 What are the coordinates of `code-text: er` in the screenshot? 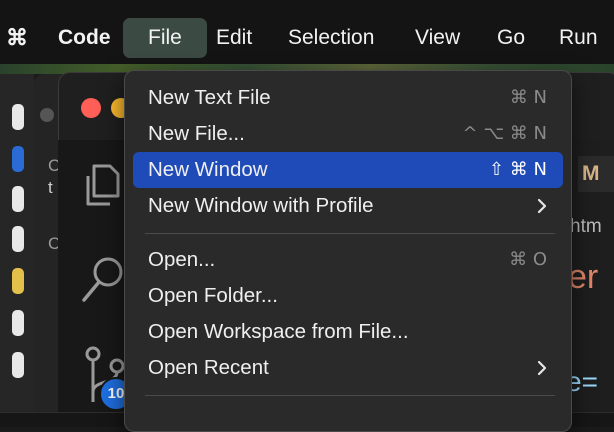 It's located at (583, 277).